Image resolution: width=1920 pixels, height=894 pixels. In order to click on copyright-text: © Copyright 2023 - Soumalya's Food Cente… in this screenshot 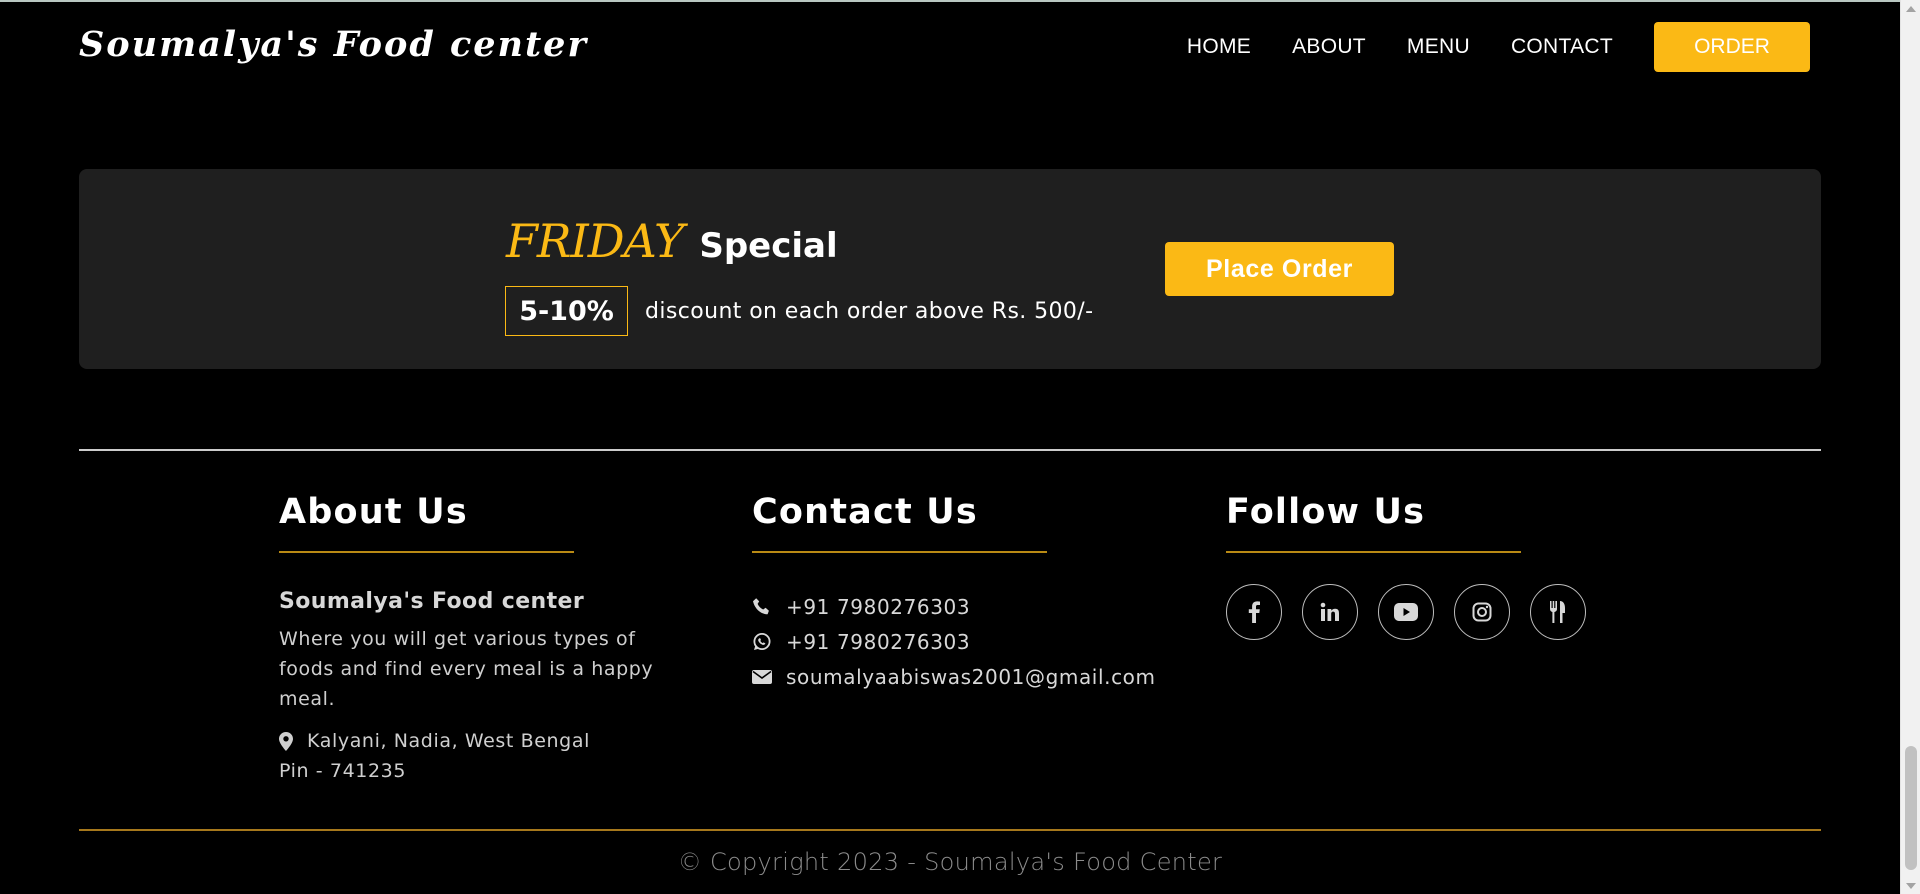, I will do `click(950, 862)`.